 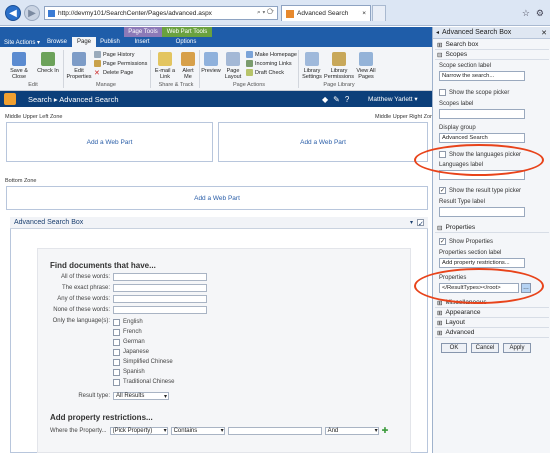 I want to click on library-settings-button: Library Settings, so click(x=312, y=66).